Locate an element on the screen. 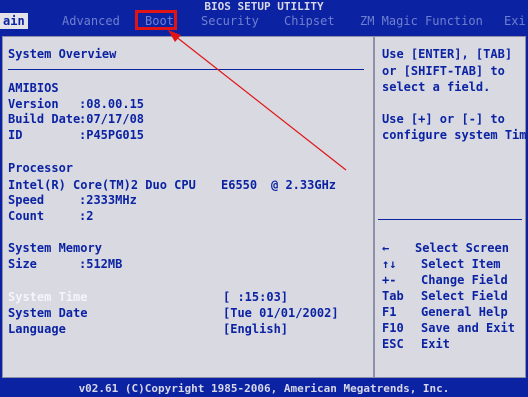 Image resolution: width=528 pixels, height=397 pixels. annotation-arrow-line is located at coordinates (258, 101).